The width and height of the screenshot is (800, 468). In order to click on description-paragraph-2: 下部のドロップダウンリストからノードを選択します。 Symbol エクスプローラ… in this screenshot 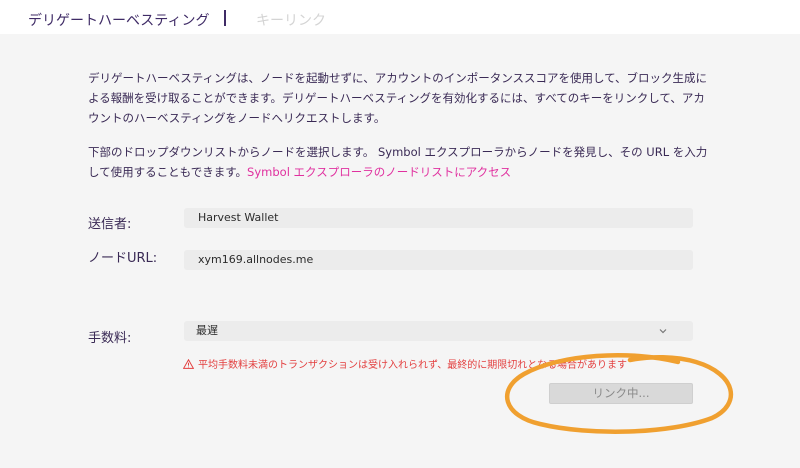, I will do `click(398, 162)`.